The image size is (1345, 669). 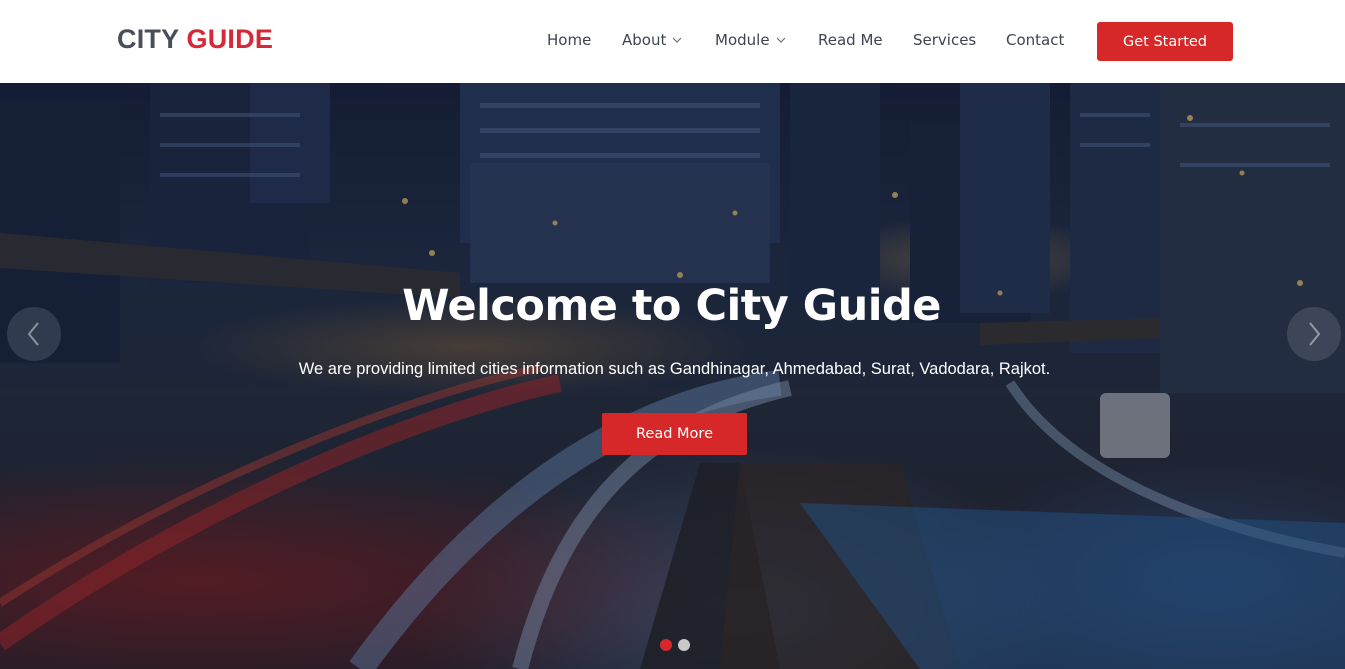 I want to click on nav-services: Services, so click(x=944, y=40).